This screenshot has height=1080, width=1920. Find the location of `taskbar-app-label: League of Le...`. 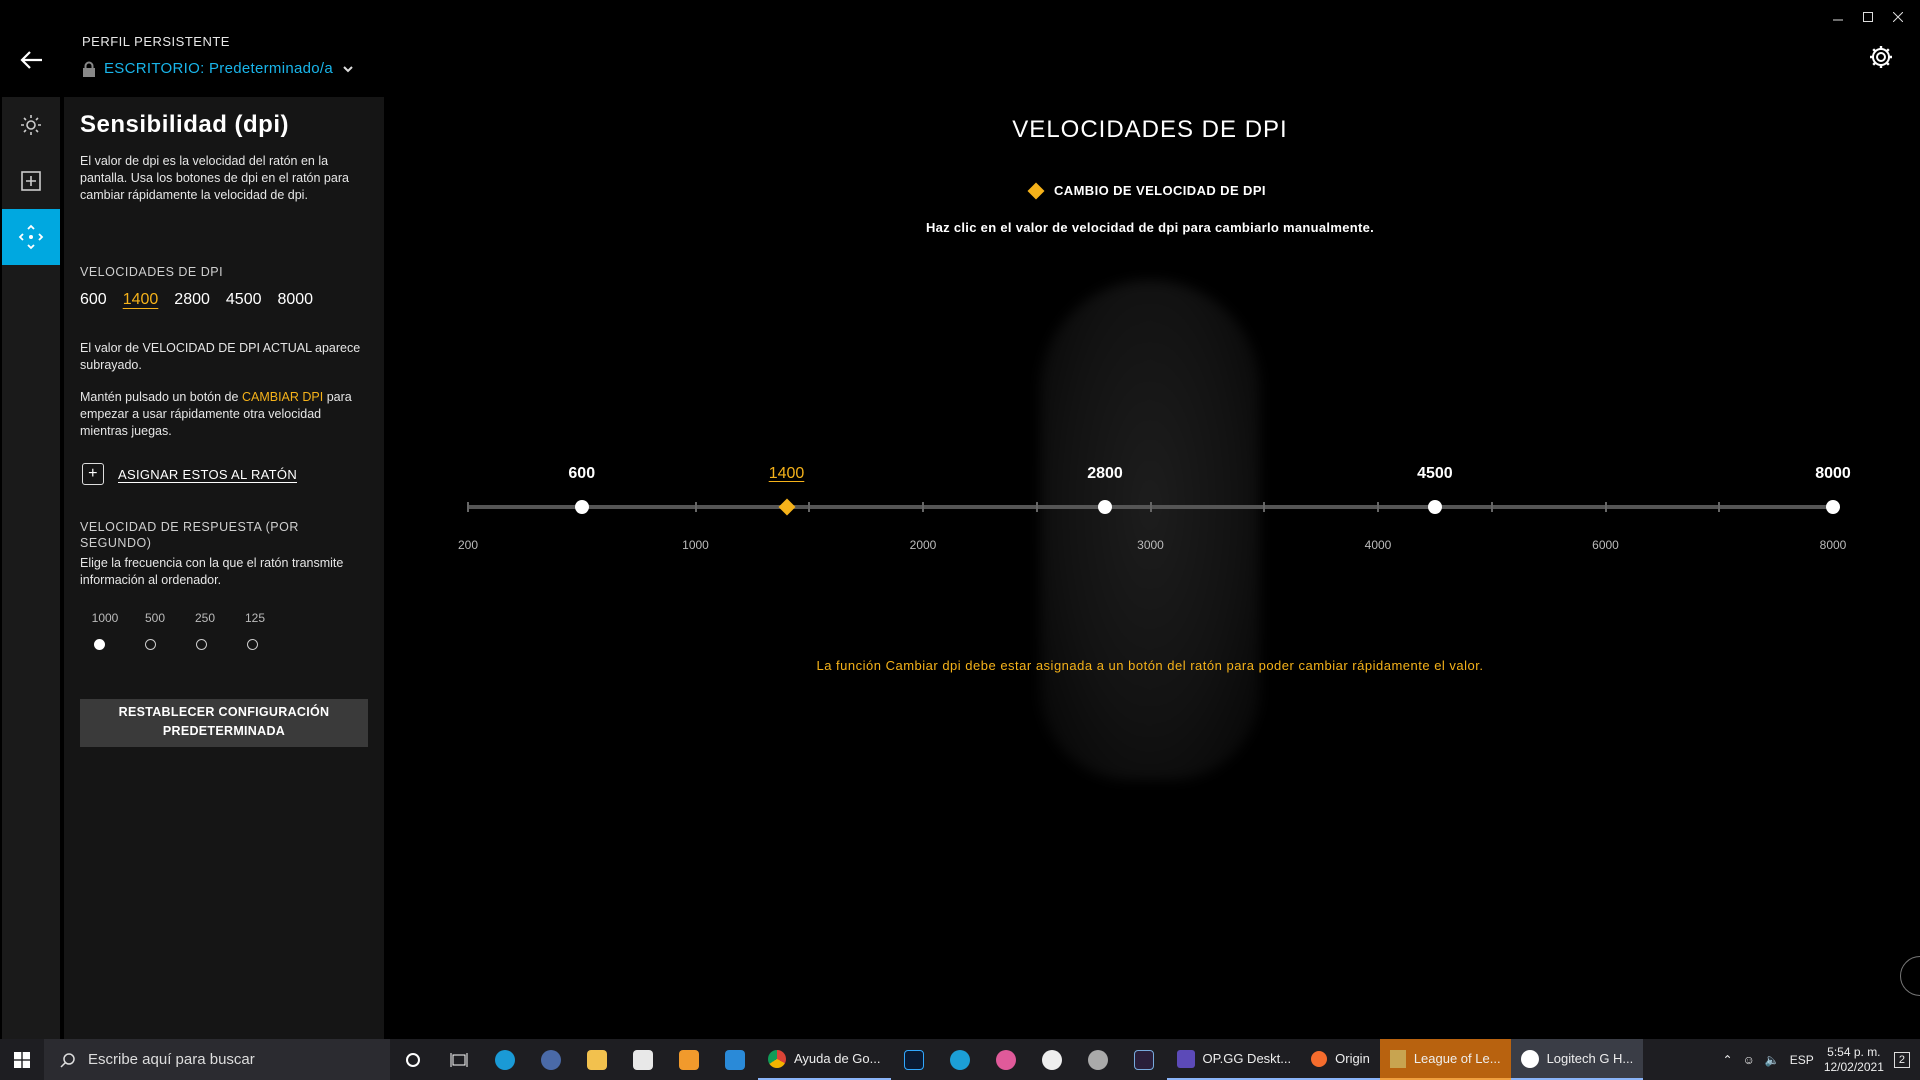

taskbar-app-label: League of Le... is located at coordinates (1457, 1058).